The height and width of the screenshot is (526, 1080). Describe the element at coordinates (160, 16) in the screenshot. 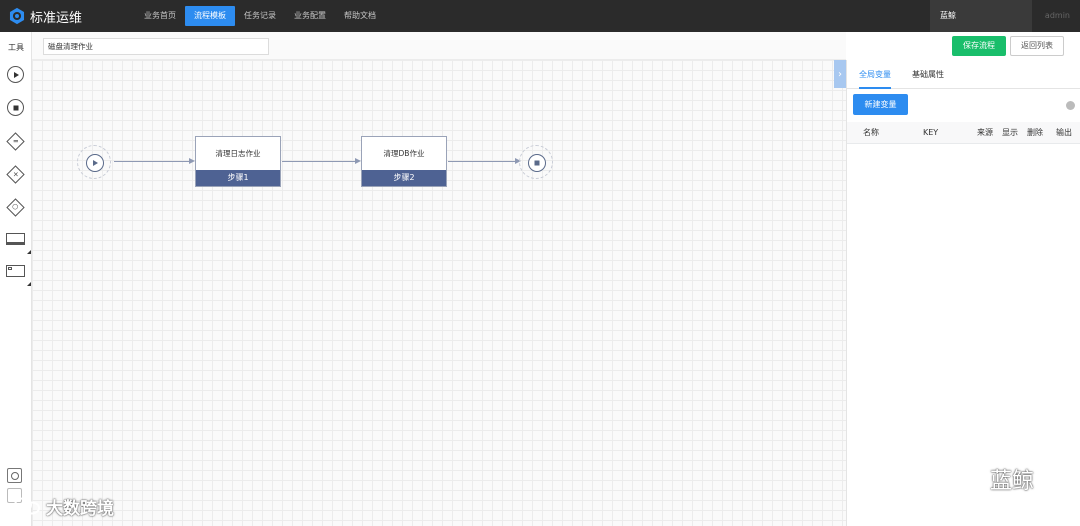

I see `nav-item-home: 业务首页` at that location.